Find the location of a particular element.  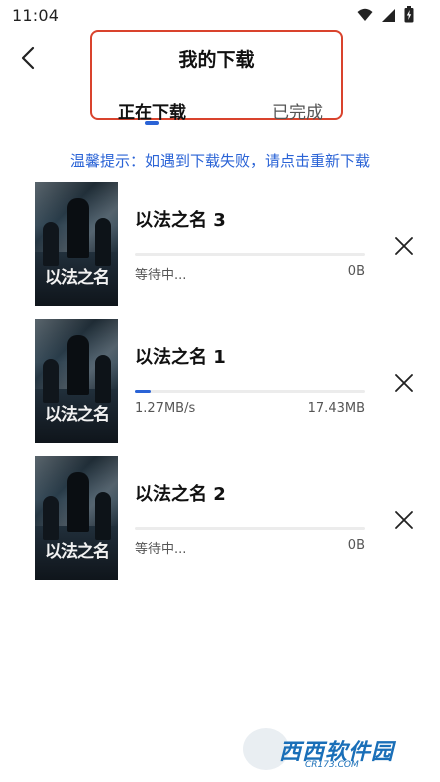

wifi-icon is located at coordinates (365, 14).